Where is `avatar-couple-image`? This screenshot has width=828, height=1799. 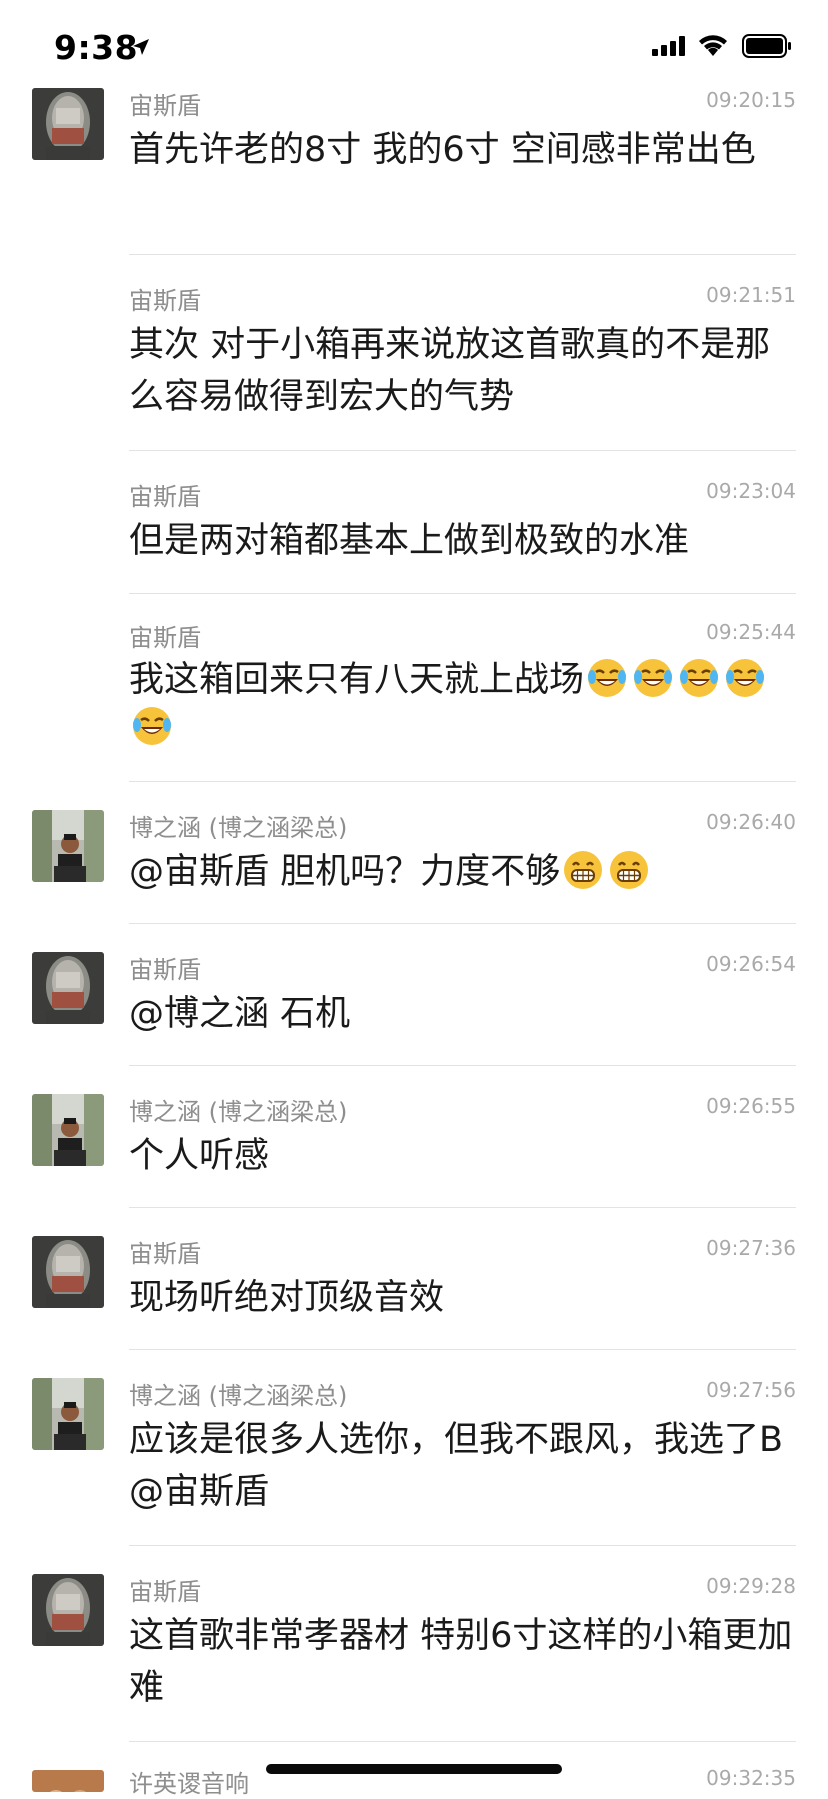 avatar-couple-image is located at coordinates (68, 1781).